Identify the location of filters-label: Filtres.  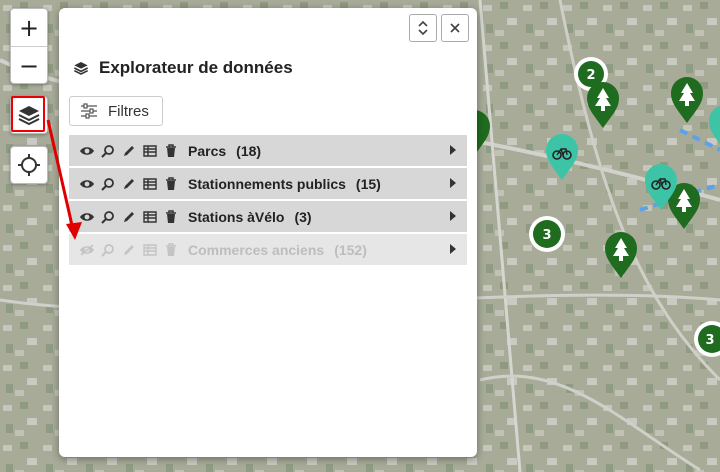
(128, 111).